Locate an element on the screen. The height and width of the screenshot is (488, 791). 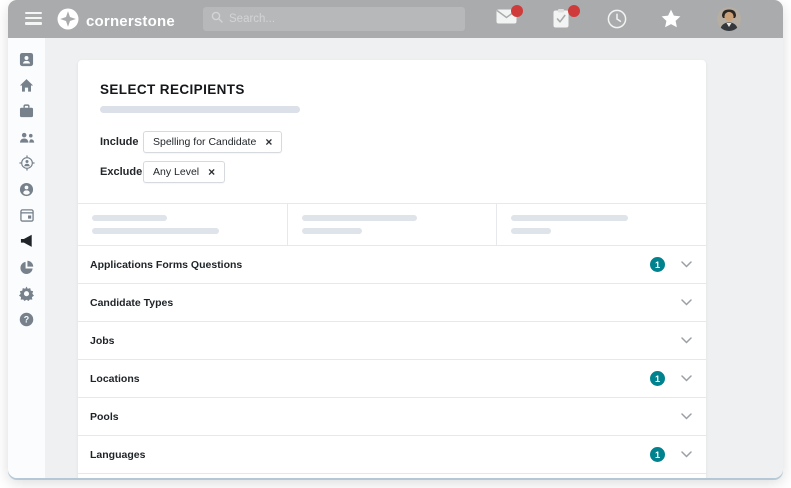
left-sidebar: ? is located at coordinates (26, 258).